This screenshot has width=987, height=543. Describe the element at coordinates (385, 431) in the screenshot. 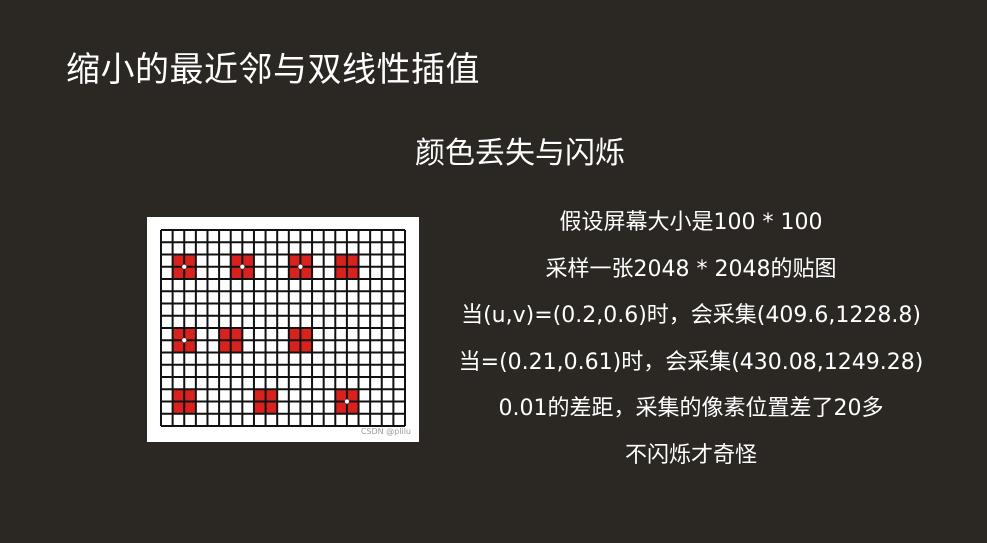

I see `figure-watermark: CSDN @plilu` at that location.